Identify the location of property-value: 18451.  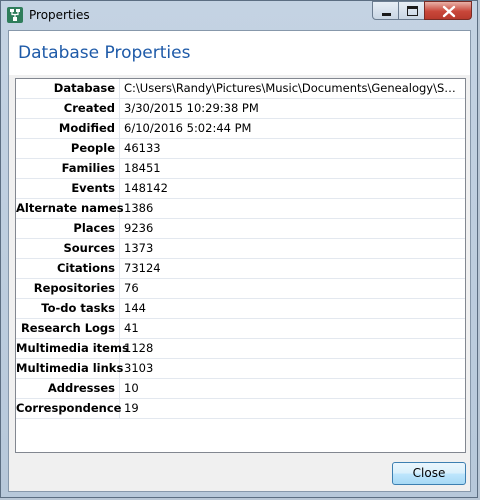
(142, 168).